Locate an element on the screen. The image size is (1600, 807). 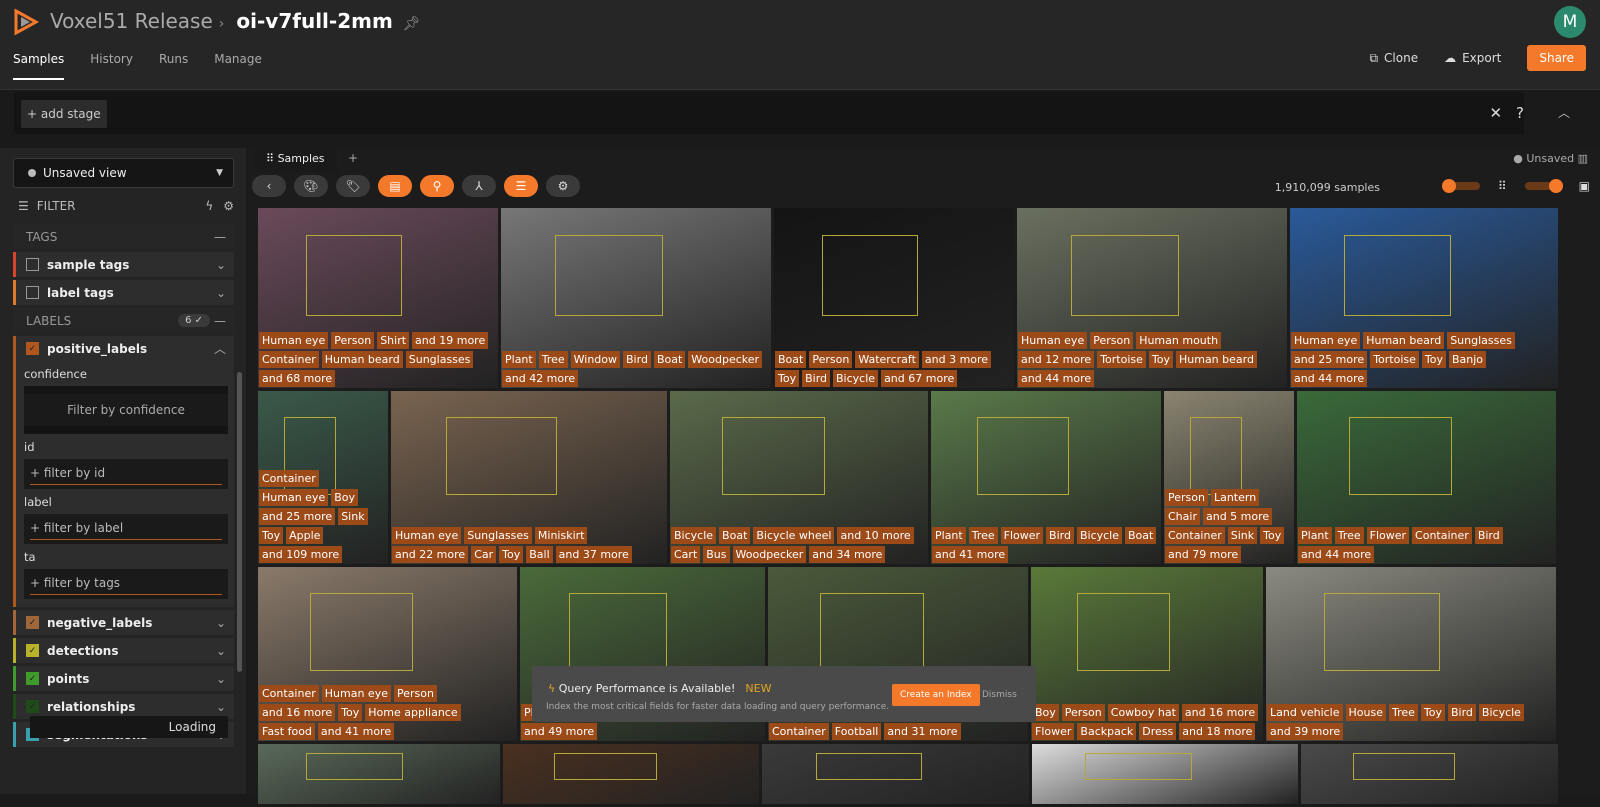
dataset-name: oi-v7full-2mm is located at coordinates (314, 21).